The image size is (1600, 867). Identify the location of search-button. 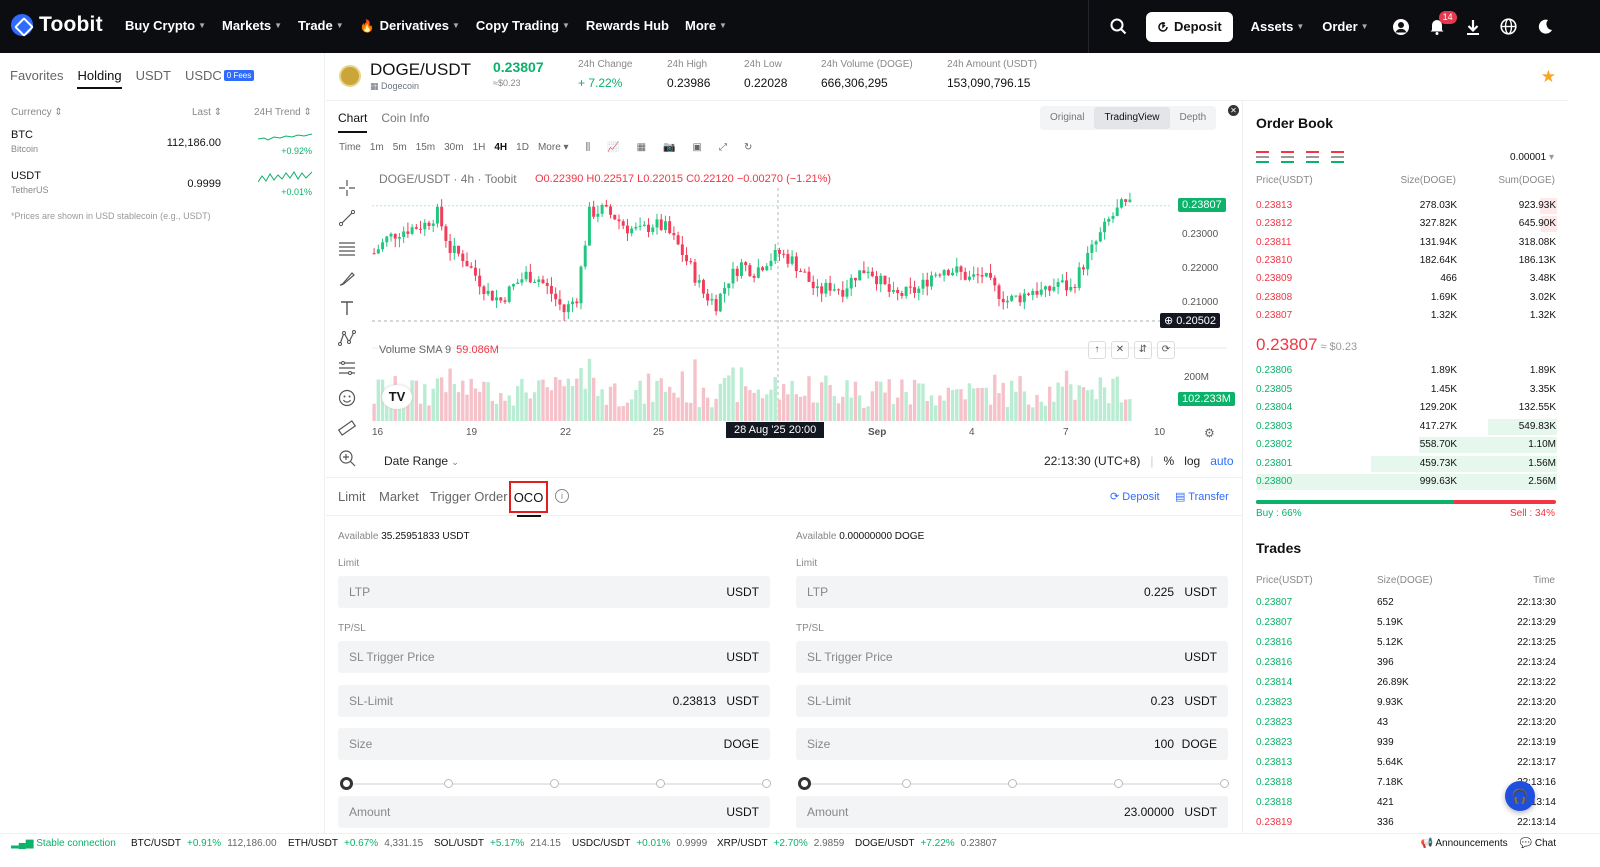
(1118, 26).